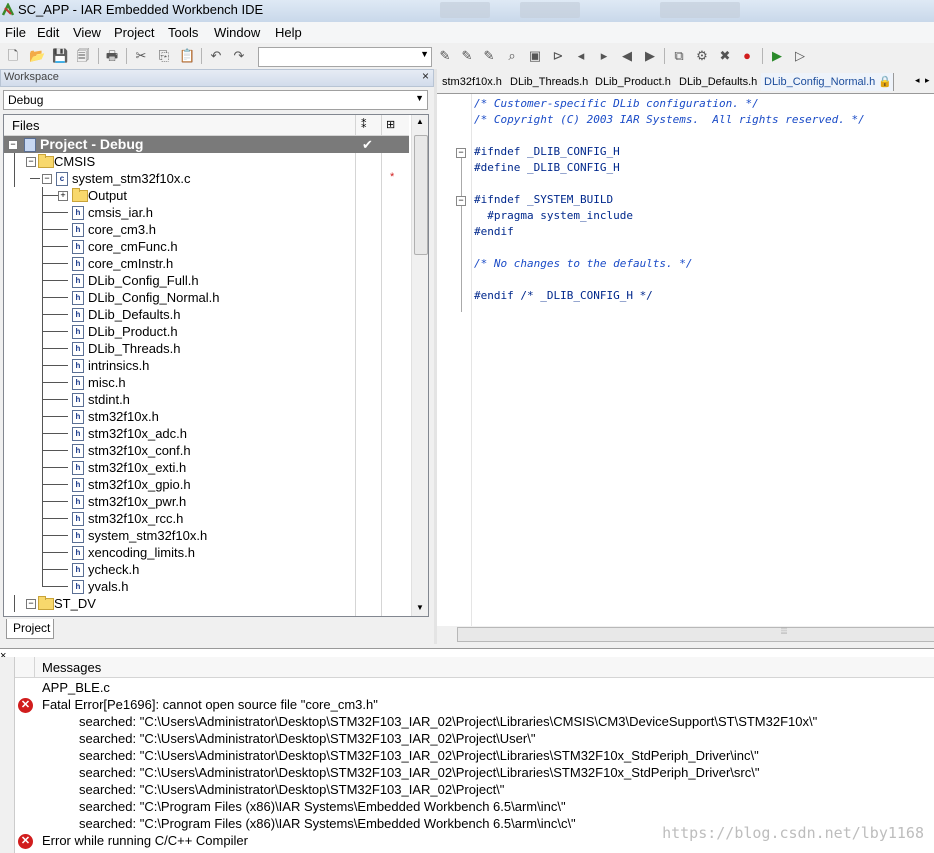 The image size is (934, 853). I want to click on tree-item: h core_cmInstr.h, so click(206, 263).